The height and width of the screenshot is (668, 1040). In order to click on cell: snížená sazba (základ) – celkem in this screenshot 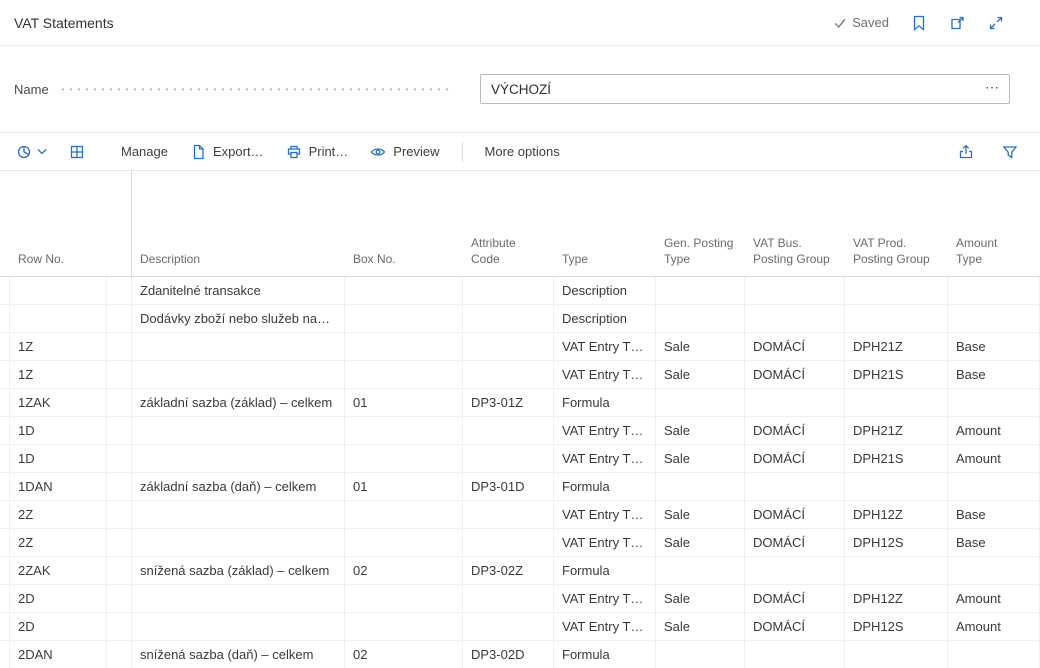, I will do `click(238, 571)`.